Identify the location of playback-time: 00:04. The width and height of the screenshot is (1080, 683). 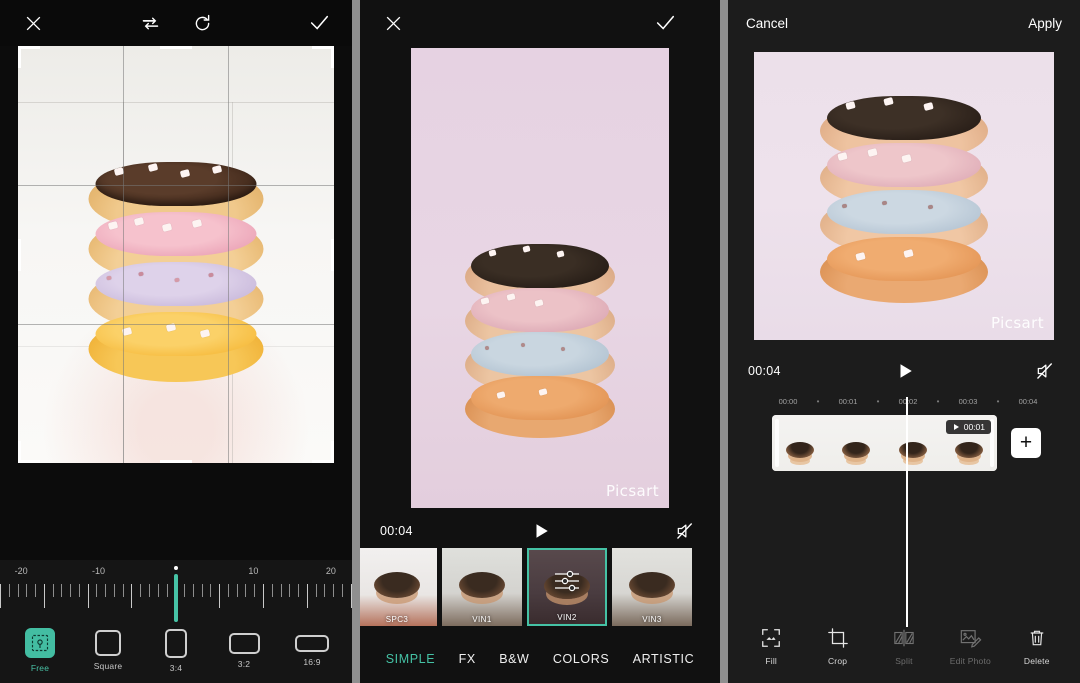
(396, 531).